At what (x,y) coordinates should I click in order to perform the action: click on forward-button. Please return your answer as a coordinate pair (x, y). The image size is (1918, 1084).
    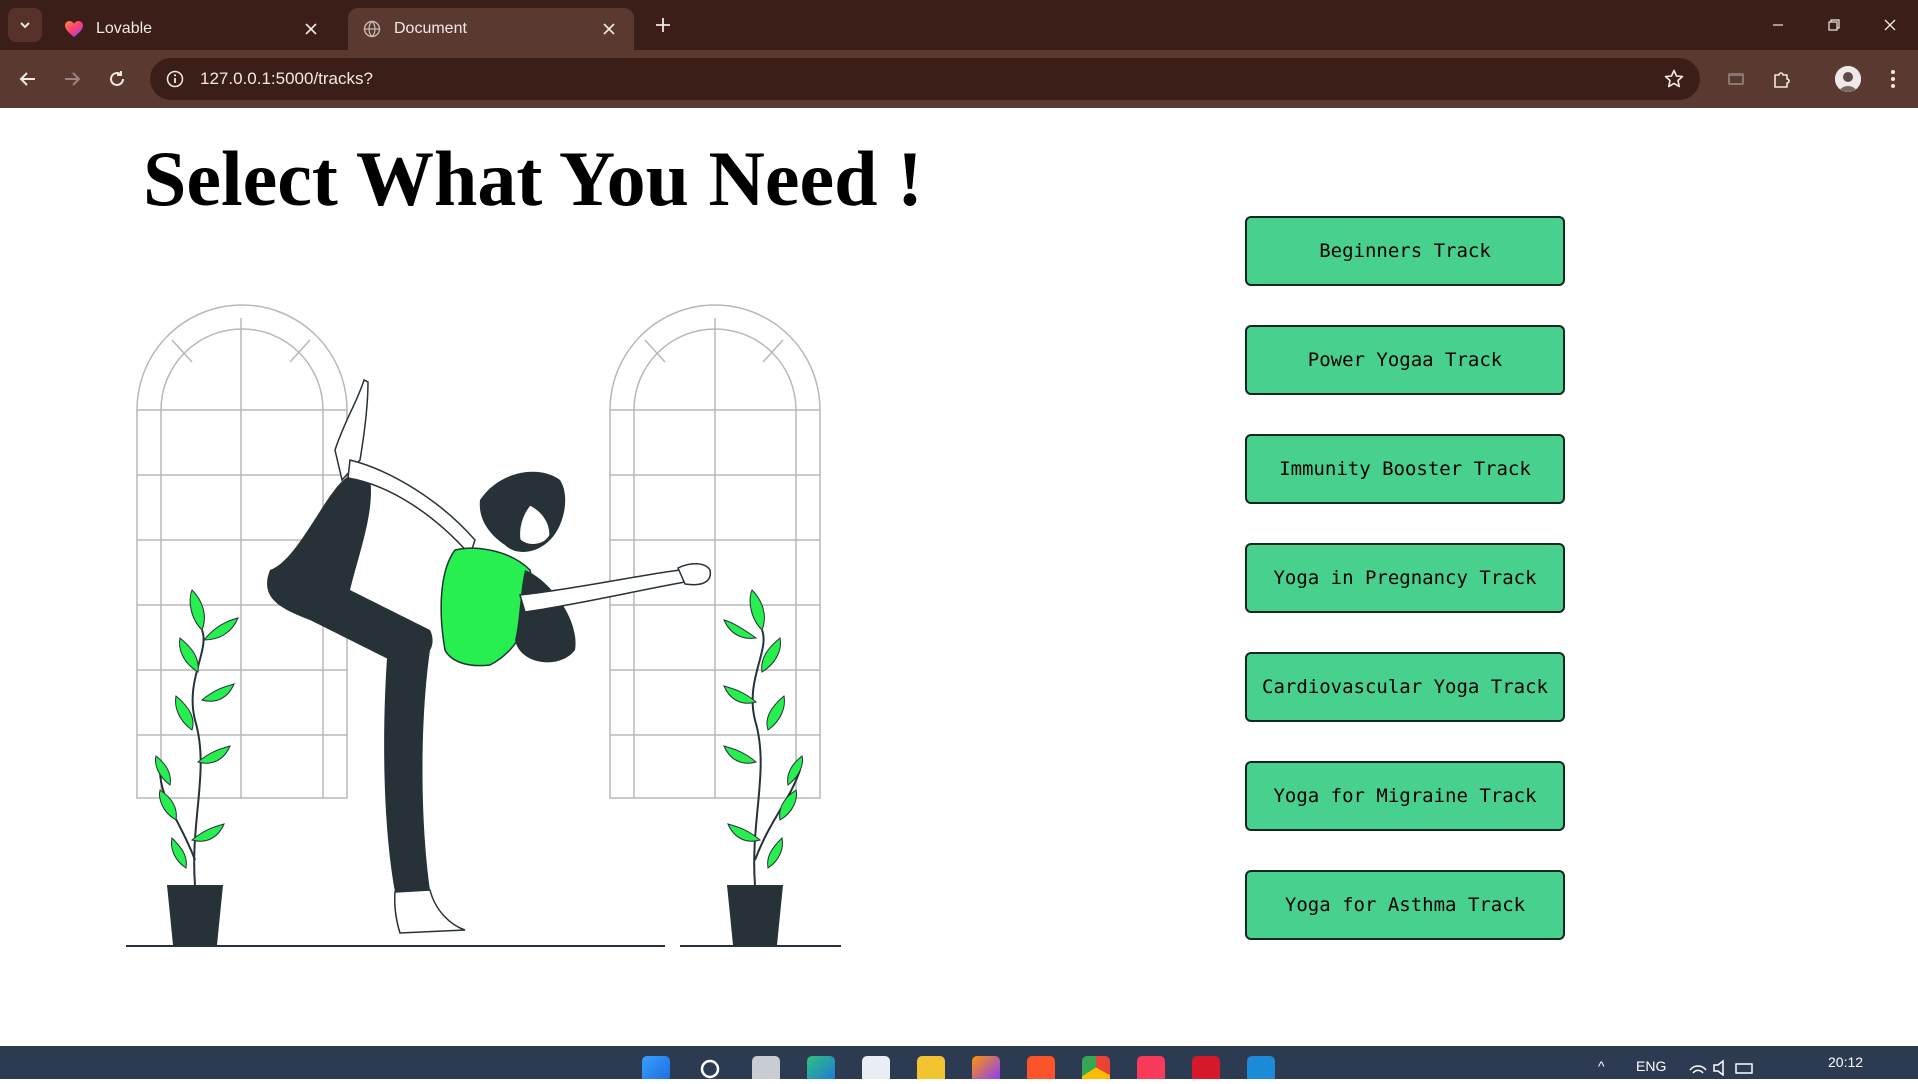
    Looking at the image, I should click on (72, 79).